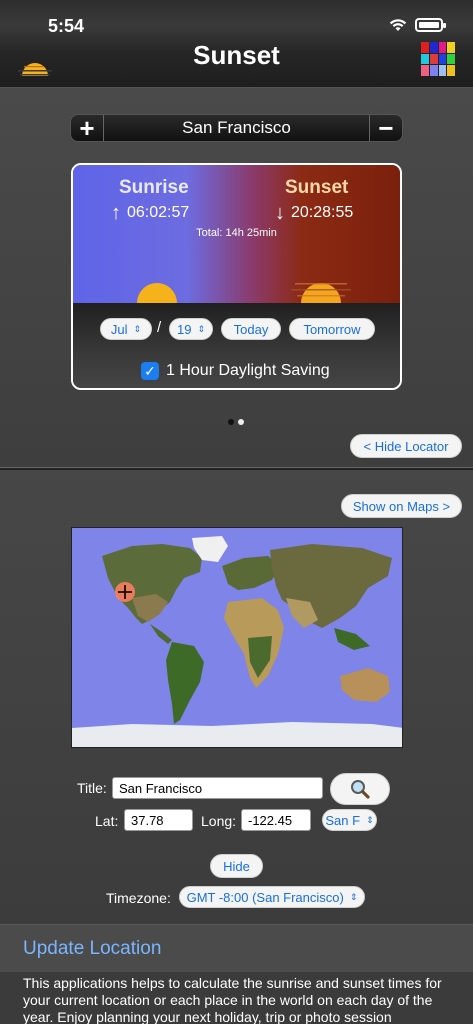  What do you see at coordinates (237, 641) in the screenshot?
I see `world-map-image` at bounding box center [237, 641].